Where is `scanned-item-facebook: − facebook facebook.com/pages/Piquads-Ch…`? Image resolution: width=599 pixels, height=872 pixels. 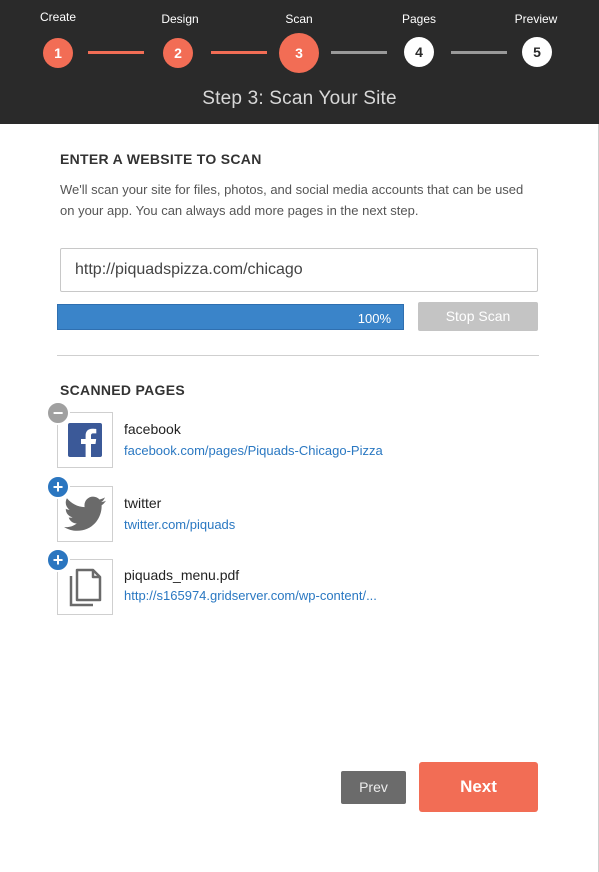 scanned-item-facebook: − facebook facebook.com/pages/Piquads-Ch… is located at coordinates (301, 435).